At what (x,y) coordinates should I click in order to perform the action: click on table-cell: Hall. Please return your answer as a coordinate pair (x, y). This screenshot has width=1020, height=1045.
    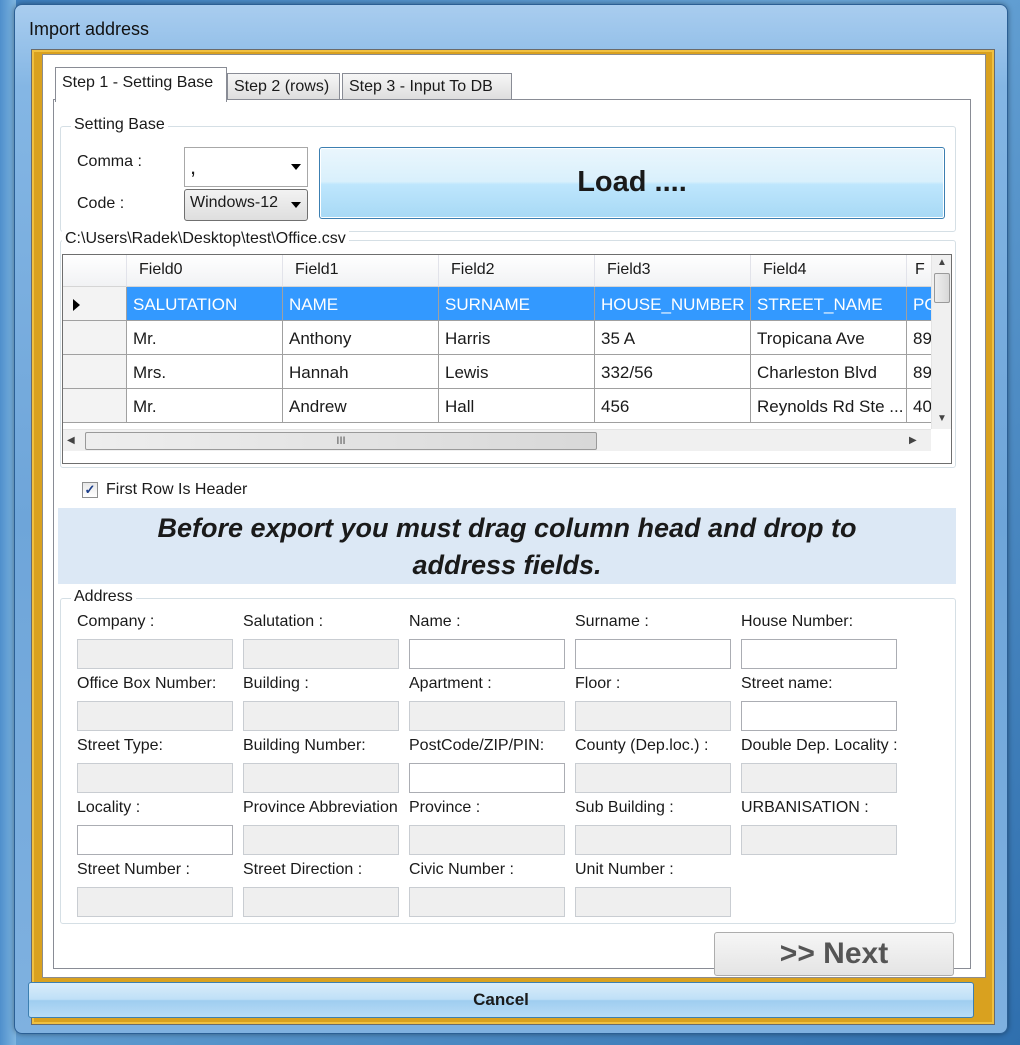
    Looking at the image, I should click on (517, 406).